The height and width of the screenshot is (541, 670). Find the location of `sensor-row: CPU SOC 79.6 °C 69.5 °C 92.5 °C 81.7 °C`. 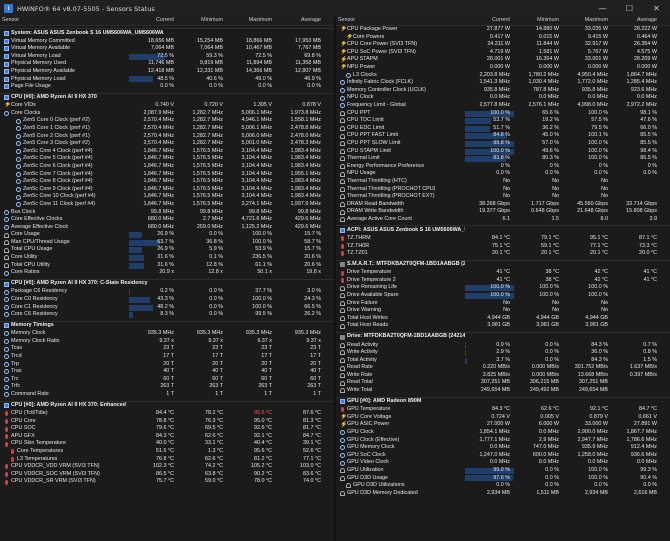

sensor-row: CPU SOC 79.6 °C 69.5 °C 92.5 °C 81.7 °C is located at coordinates (167, 429).